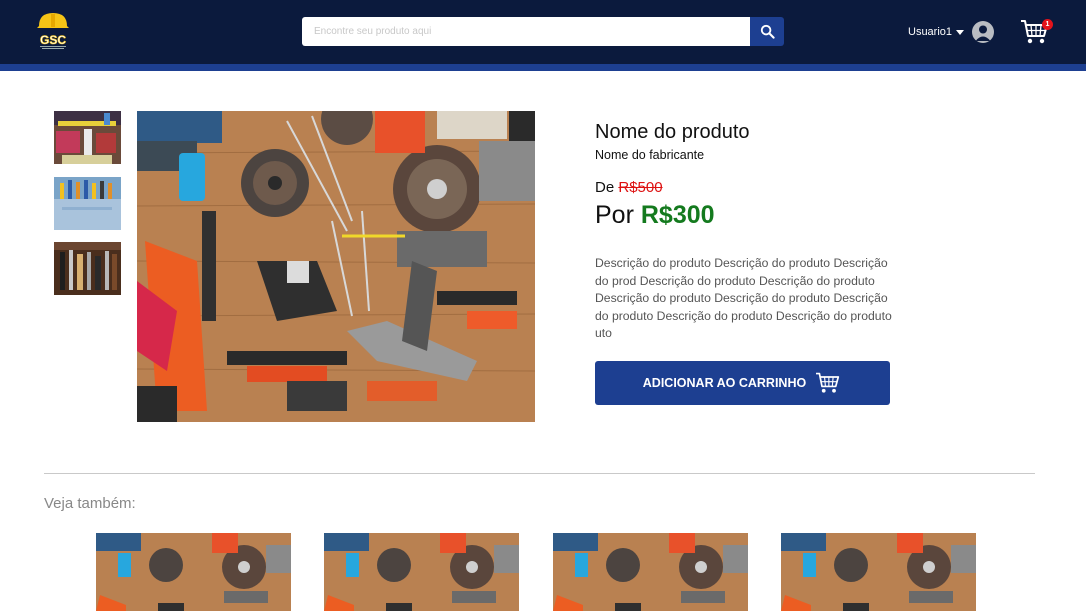 This screenshot has width=1086, height=611. What do you see at coordinates (677, 215) in the screenshot?
I see `new-price: R$300` at bounding box center [677, 215].